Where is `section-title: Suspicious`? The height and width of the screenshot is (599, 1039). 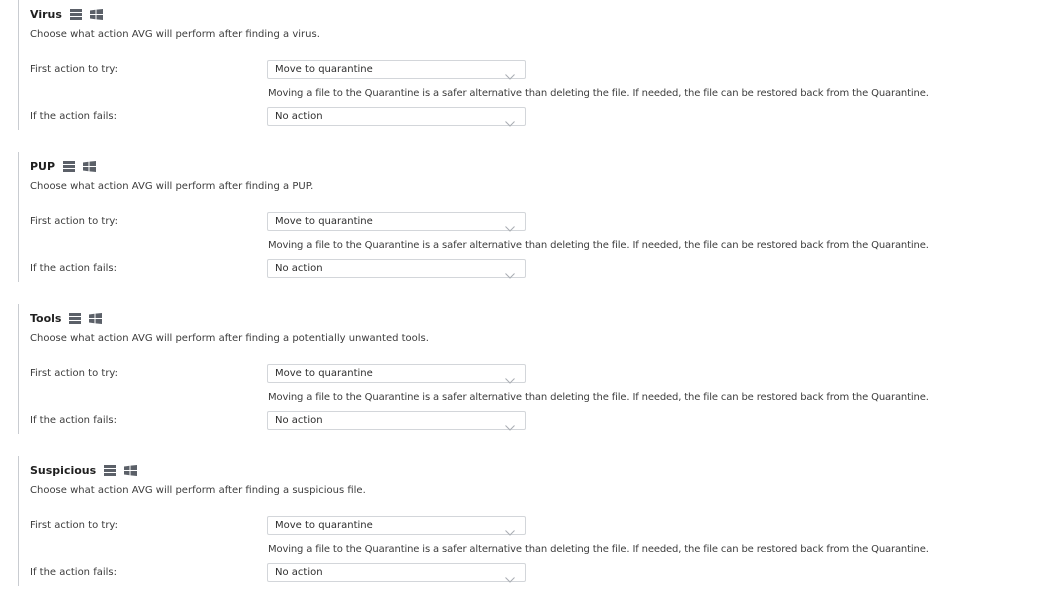 section-title: Suspicious is located at coordinates (63, 470).